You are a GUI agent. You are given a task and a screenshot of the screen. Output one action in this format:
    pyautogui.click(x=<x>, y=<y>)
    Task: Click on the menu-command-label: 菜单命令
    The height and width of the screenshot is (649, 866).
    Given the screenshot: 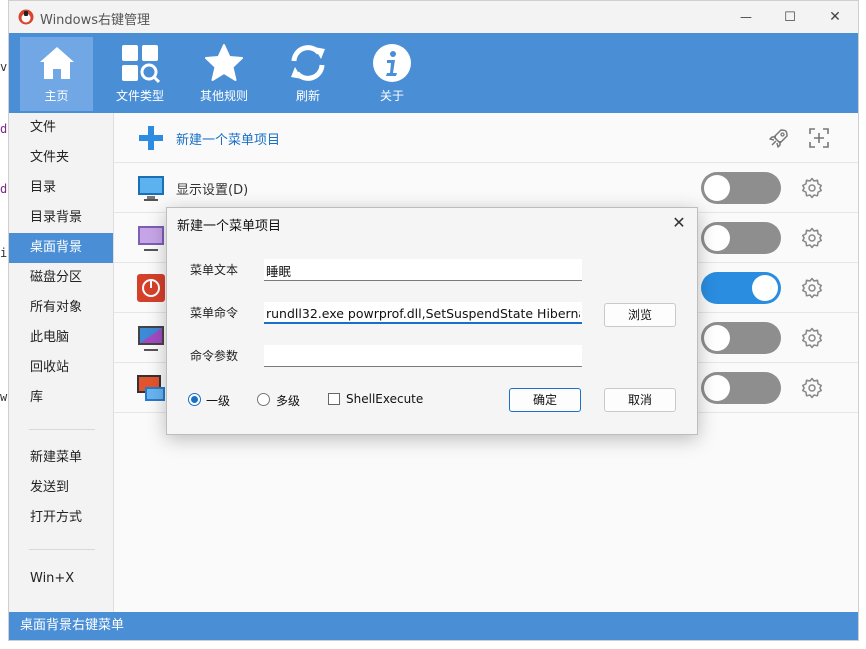 What is the action you would take?
    pyautogui.click(x=214, y=313)
    